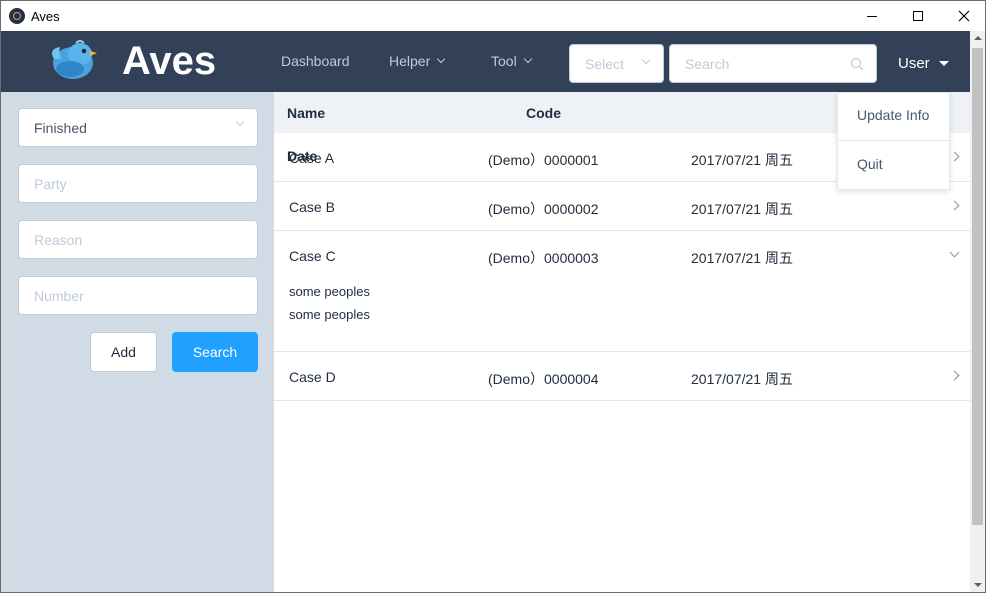 This screenshot has height=593, width=986. I want to click on row-code: (Demo）0000002, so click(543, 209).